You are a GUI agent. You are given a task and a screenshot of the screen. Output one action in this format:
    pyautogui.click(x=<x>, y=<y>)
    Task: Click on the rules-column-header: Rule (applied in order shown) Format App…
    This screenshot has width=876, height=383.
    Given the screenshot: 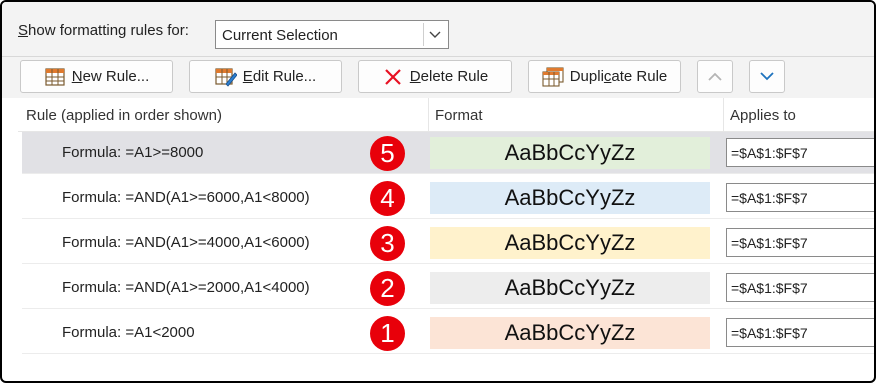 What is the action you would take?
    pyautogui.click(x=446, y=115)
    